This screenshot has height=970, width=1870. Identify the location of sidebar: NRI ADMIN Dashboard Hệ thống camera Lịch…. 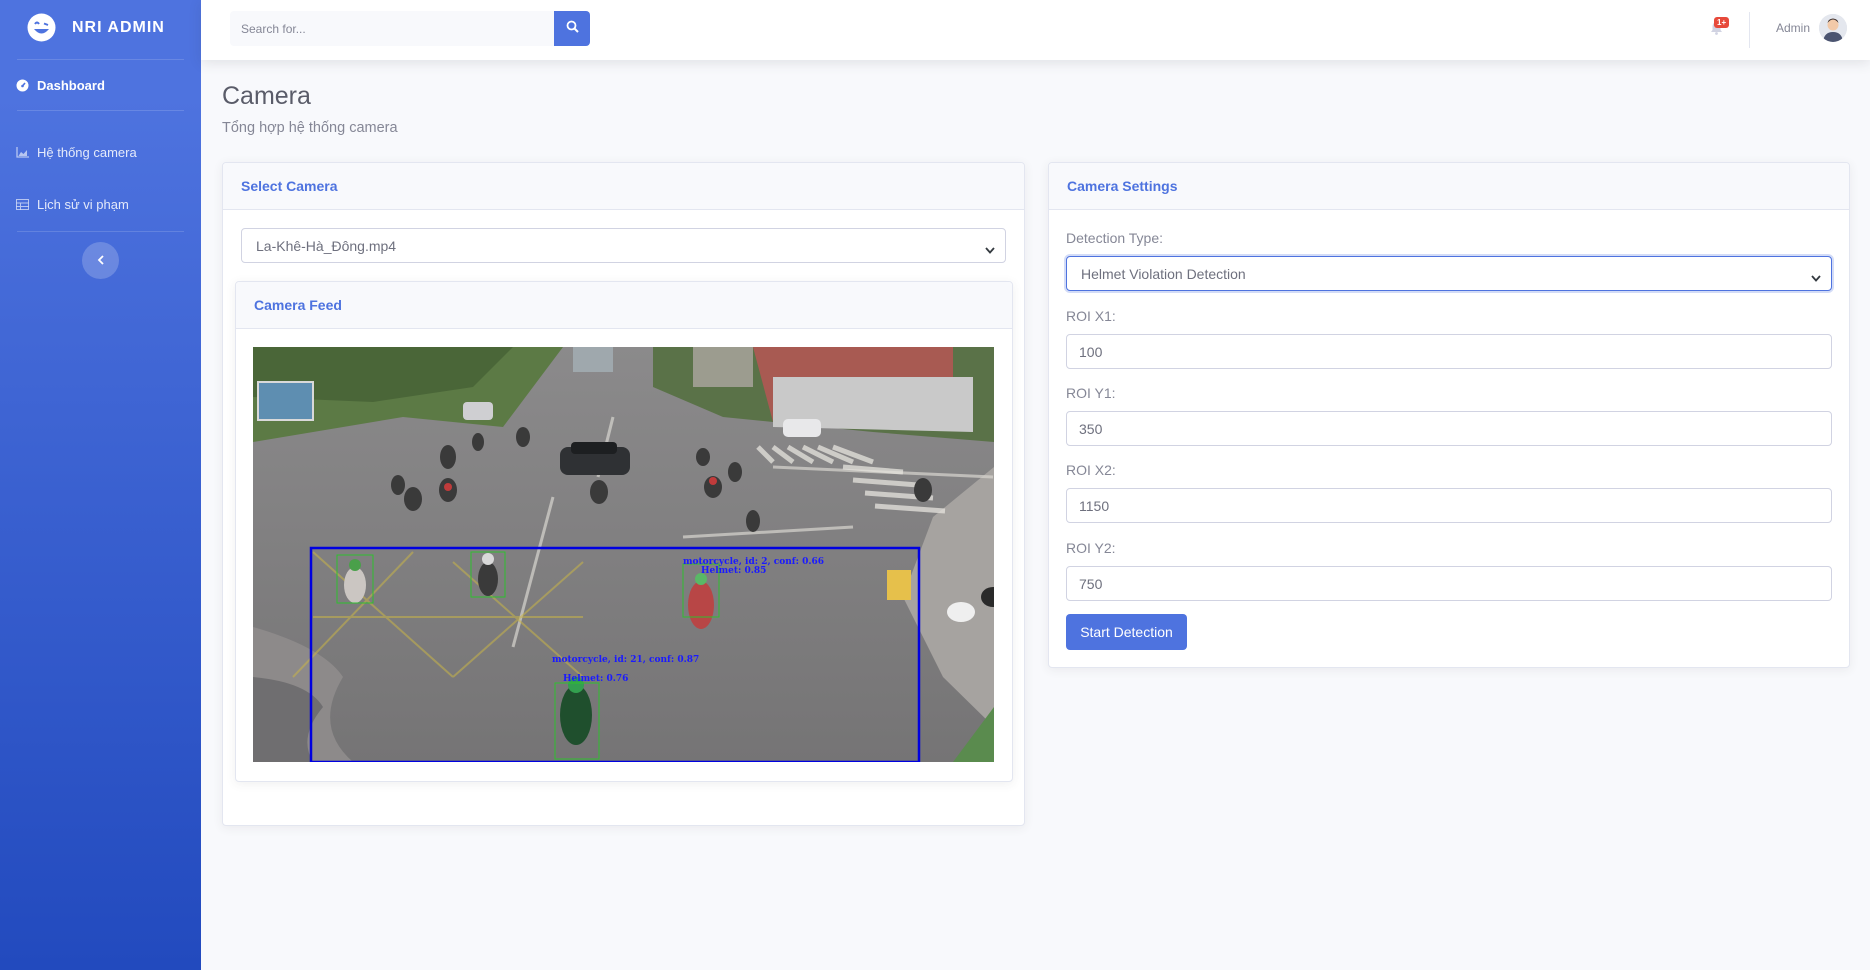
(100, 485).